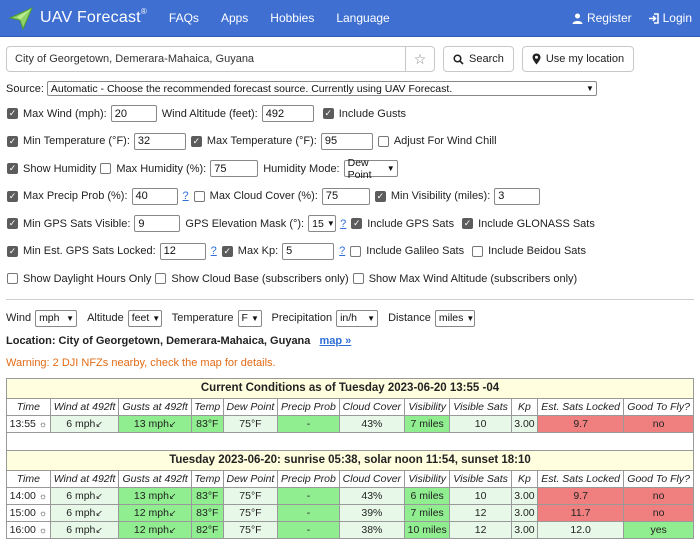 This screenshot has height=557, width=700. What do you see at coordinates (287, 114) in the screenshot?
I see `wind-altitude-input: 492` at bounding box center [287, 114].